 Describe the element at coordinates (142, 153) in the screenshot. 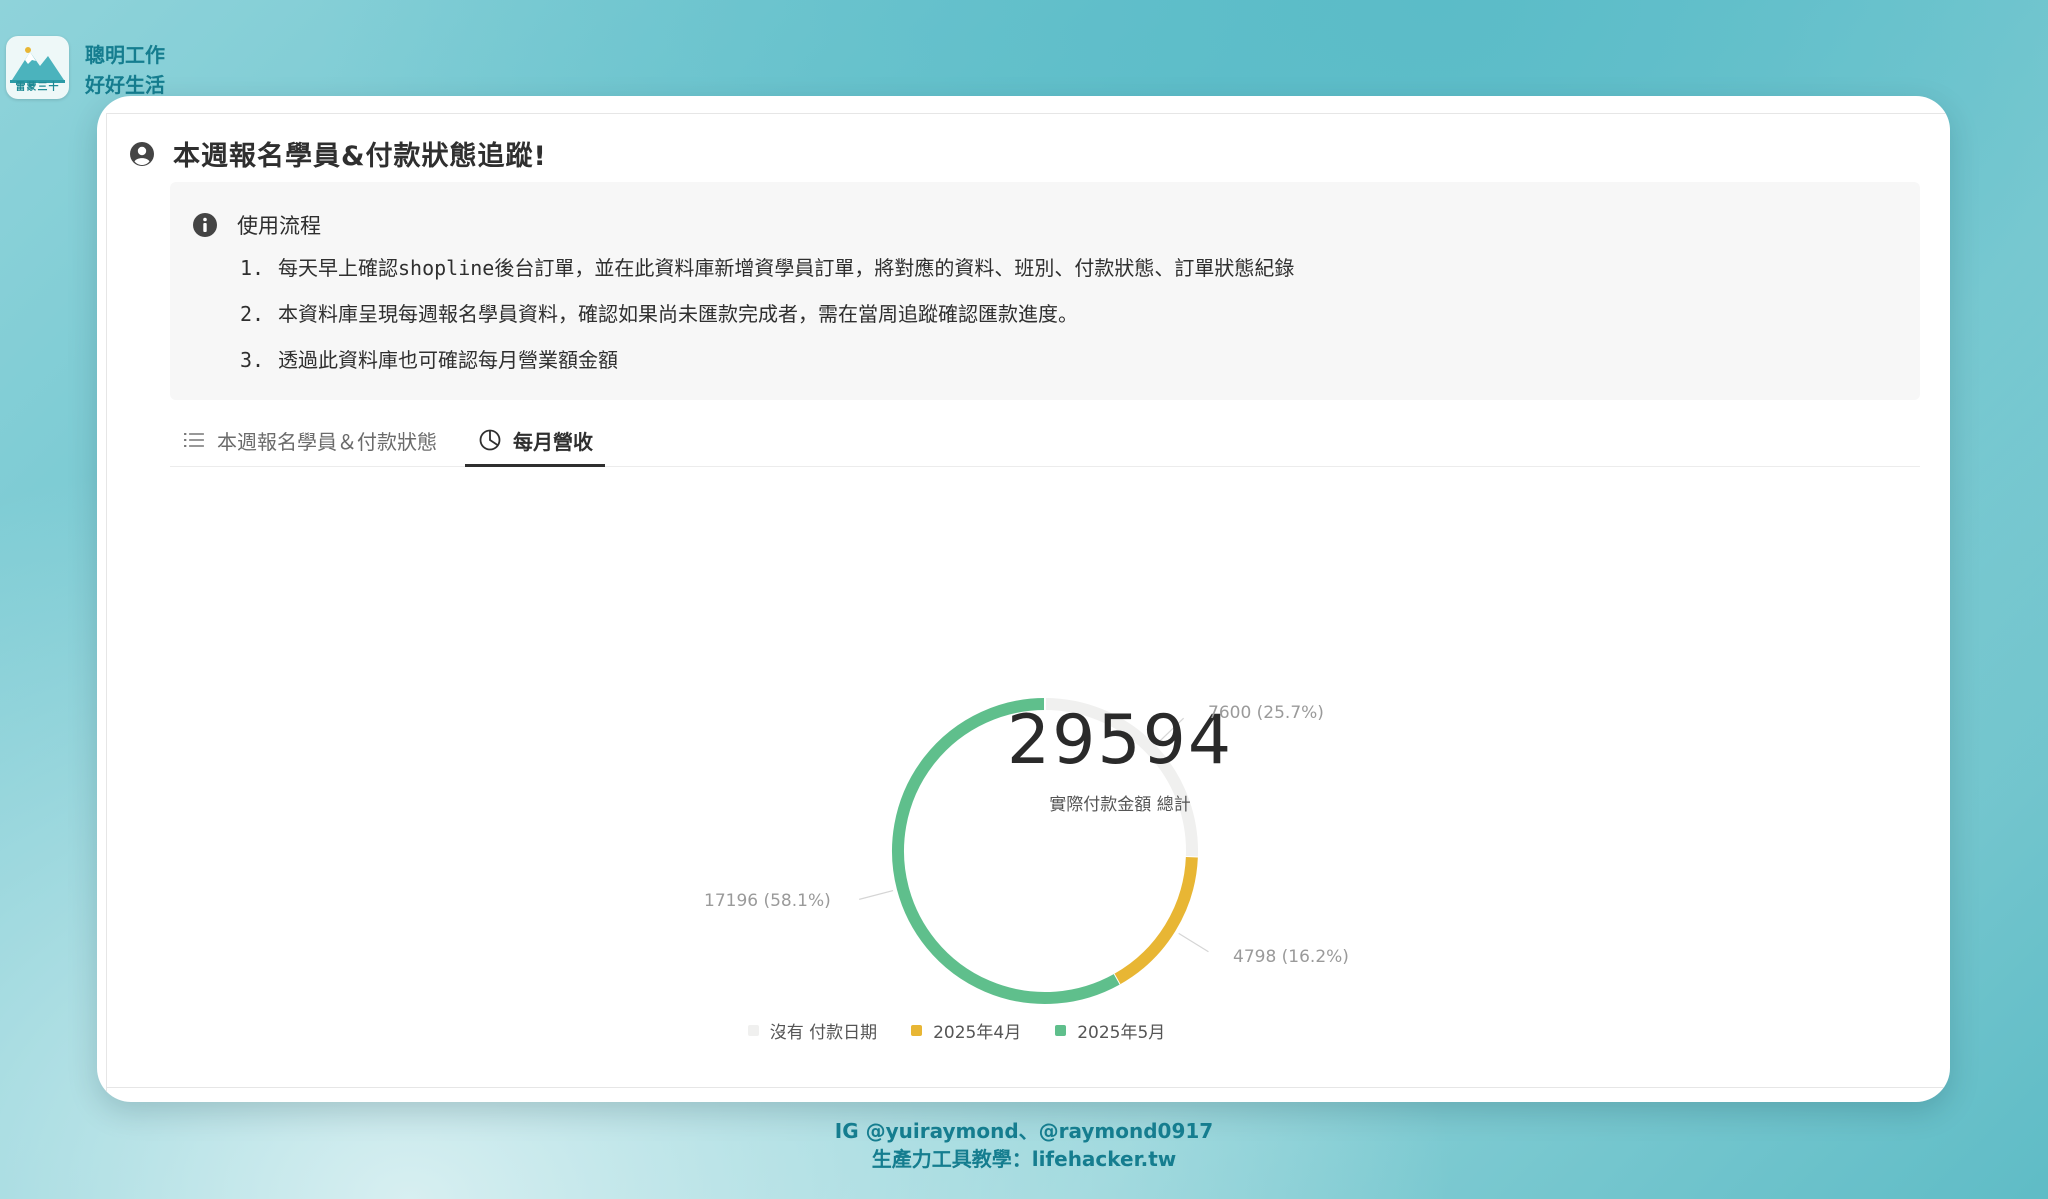

I see `user-circle-icon` at that location.